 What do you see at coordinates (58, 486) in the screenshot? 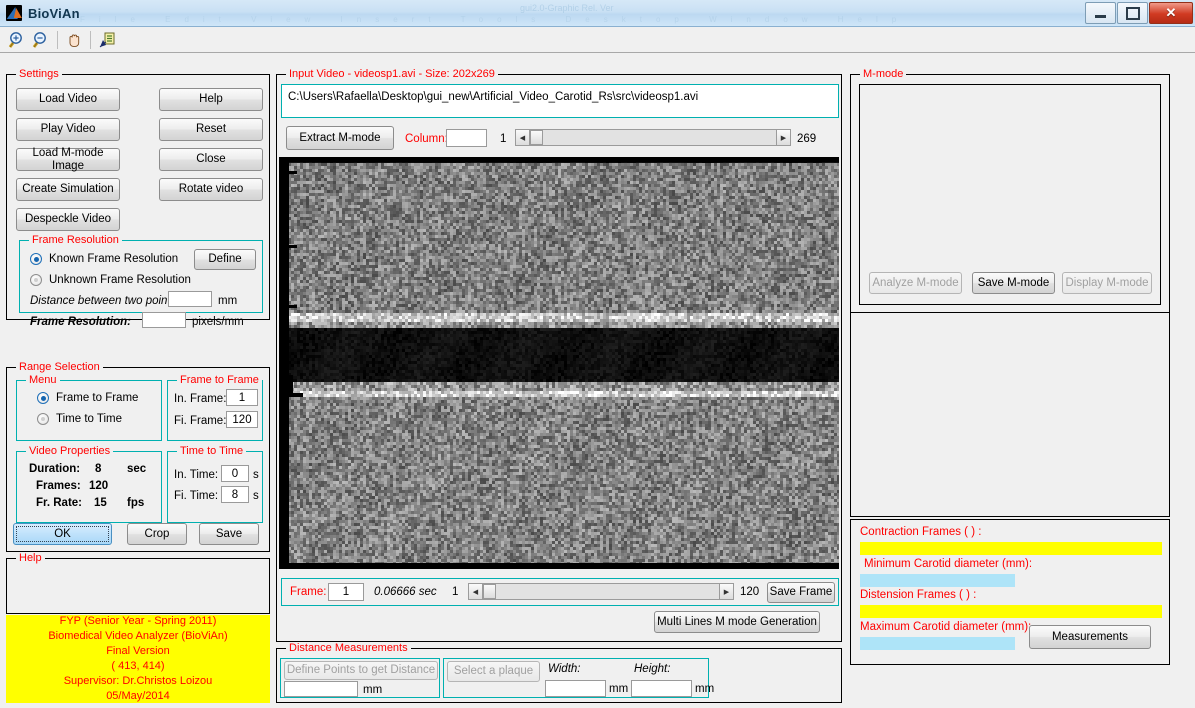
I see `frames-label: Frames:` at bounding box center [58, 486].